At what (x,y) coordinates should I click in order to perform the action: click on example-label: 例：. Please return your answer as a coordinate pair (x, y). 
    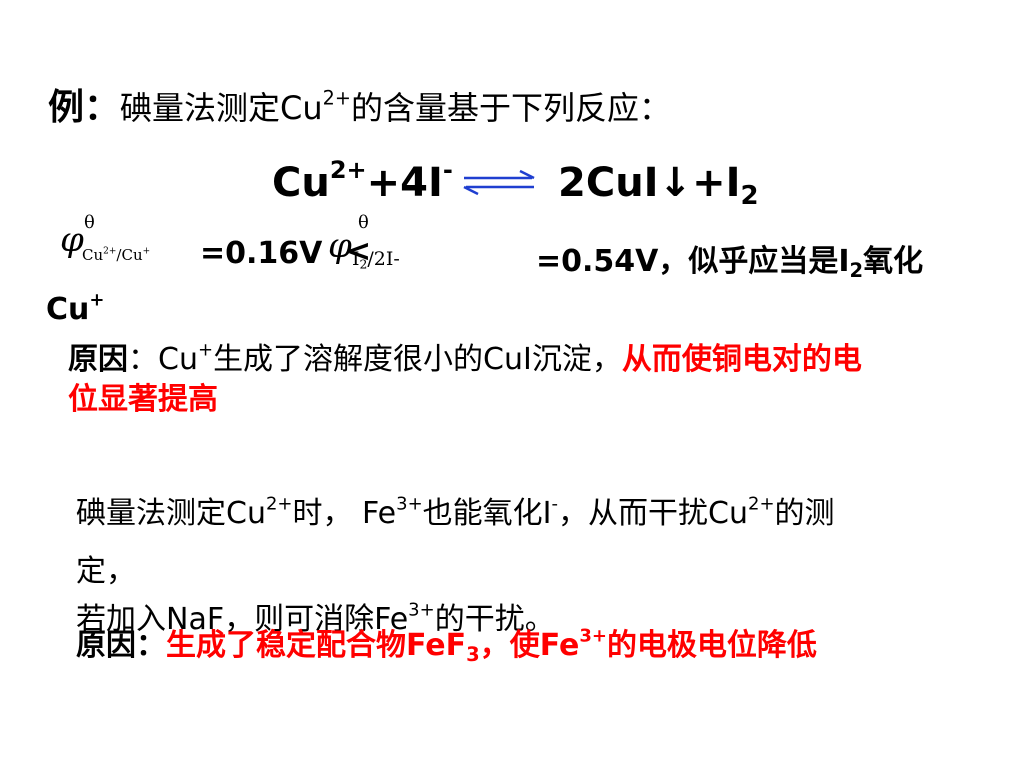
    Looking at the image, I should click on (84, 107).